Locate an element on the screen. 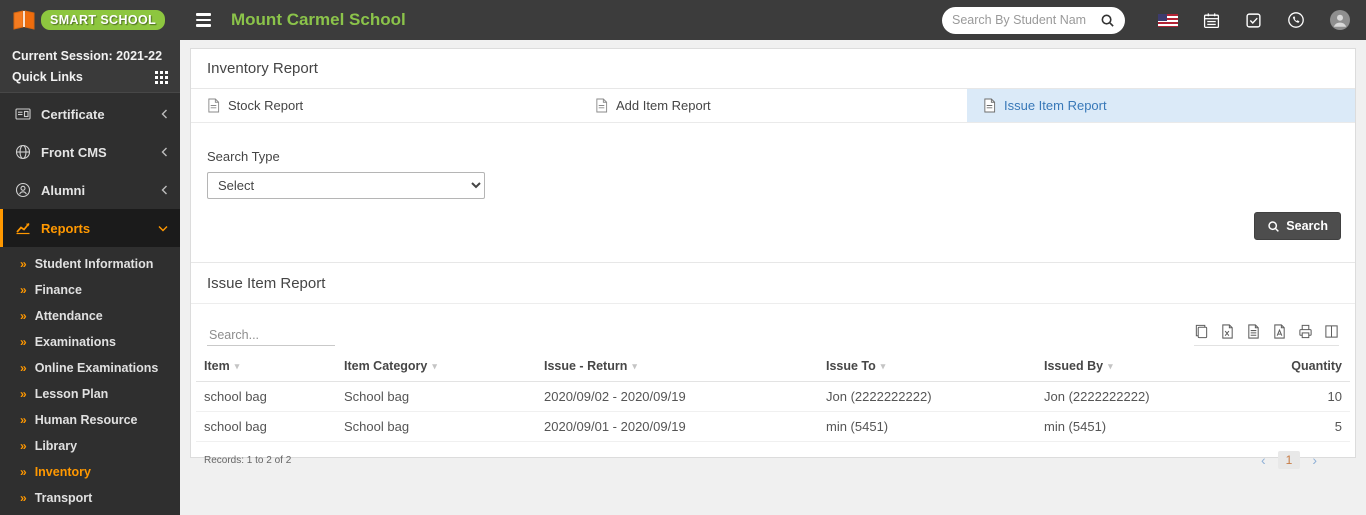  menu-toggle-icon is located at coordinates (203, 20).